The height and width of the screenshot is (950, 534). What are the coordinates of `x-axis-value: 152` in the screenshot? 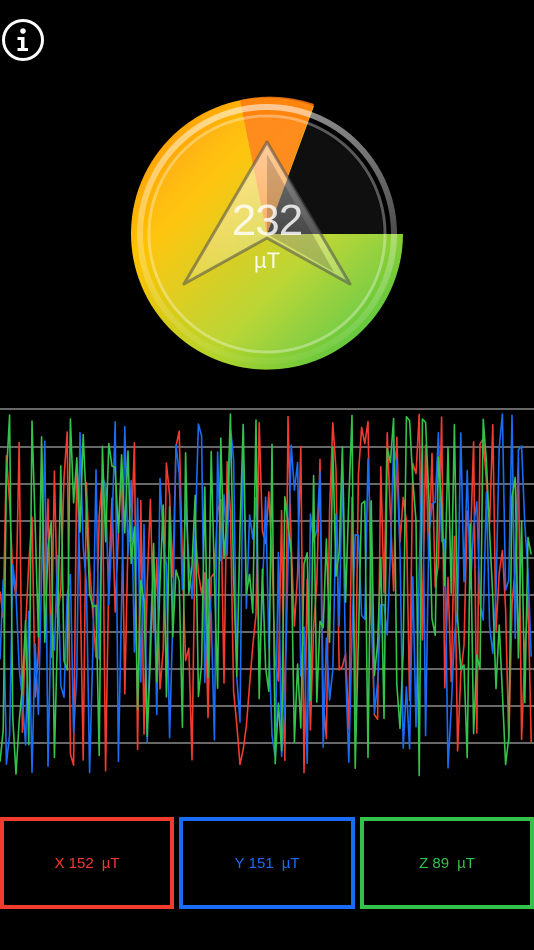 It's located at (81, 863).